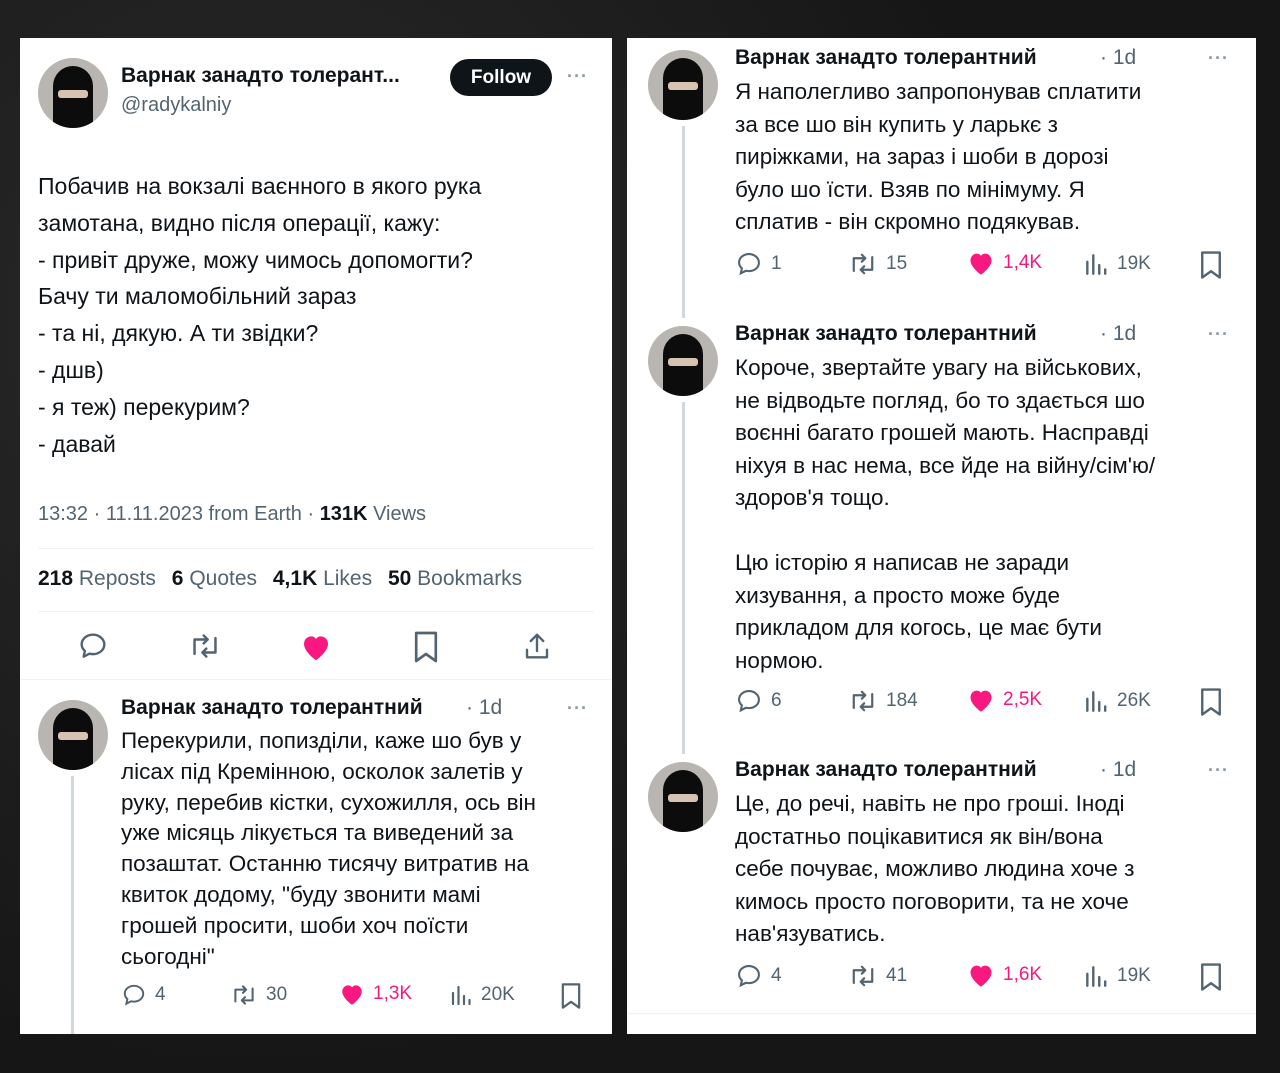 The width and height of the screenshot is (1280, 1073). What do you see at coordinates (73, 93) in the screenshot?
I see `author-avatar` at bounding box center [73, 93].